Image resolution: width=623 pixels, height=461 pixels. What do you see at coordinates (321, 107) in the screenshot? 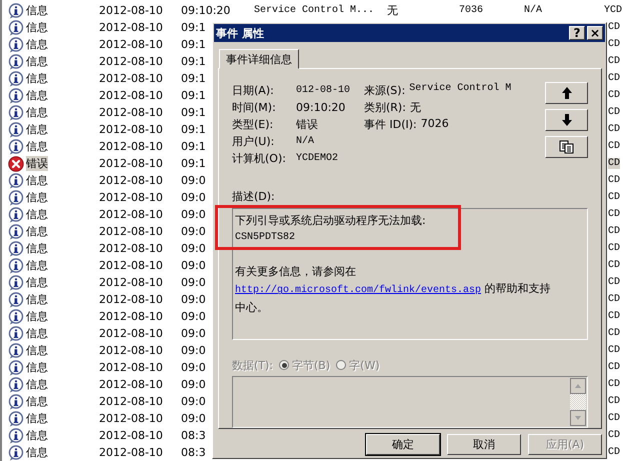
I see `field-value: 09:10:20` at bounding box center [321, 107].